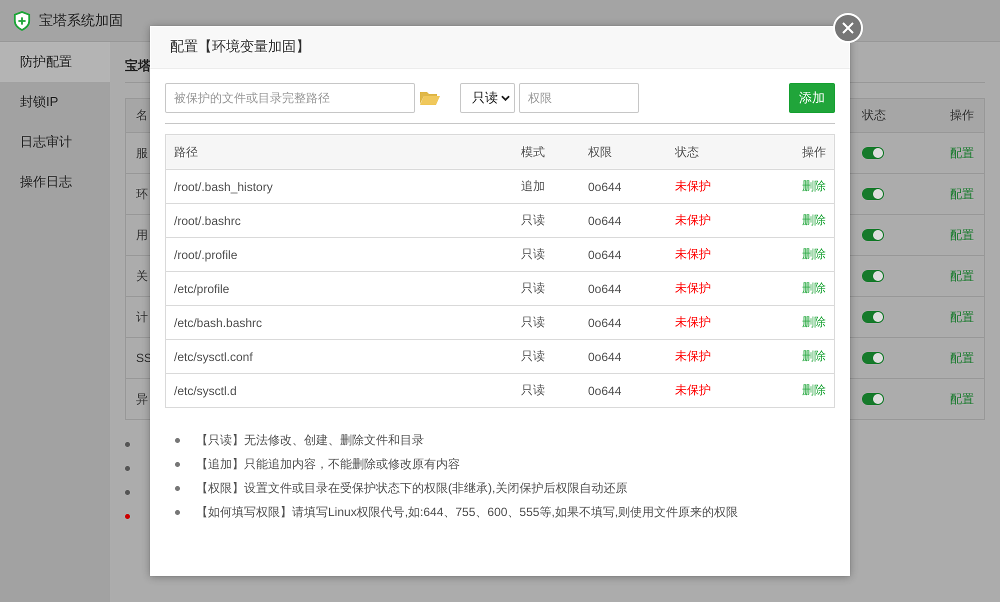  What do you see at coordinates (240, 47) in the screenshot?
I see `dialog-title: 配置【环境变量加固】` at bounding box center [240, 47].